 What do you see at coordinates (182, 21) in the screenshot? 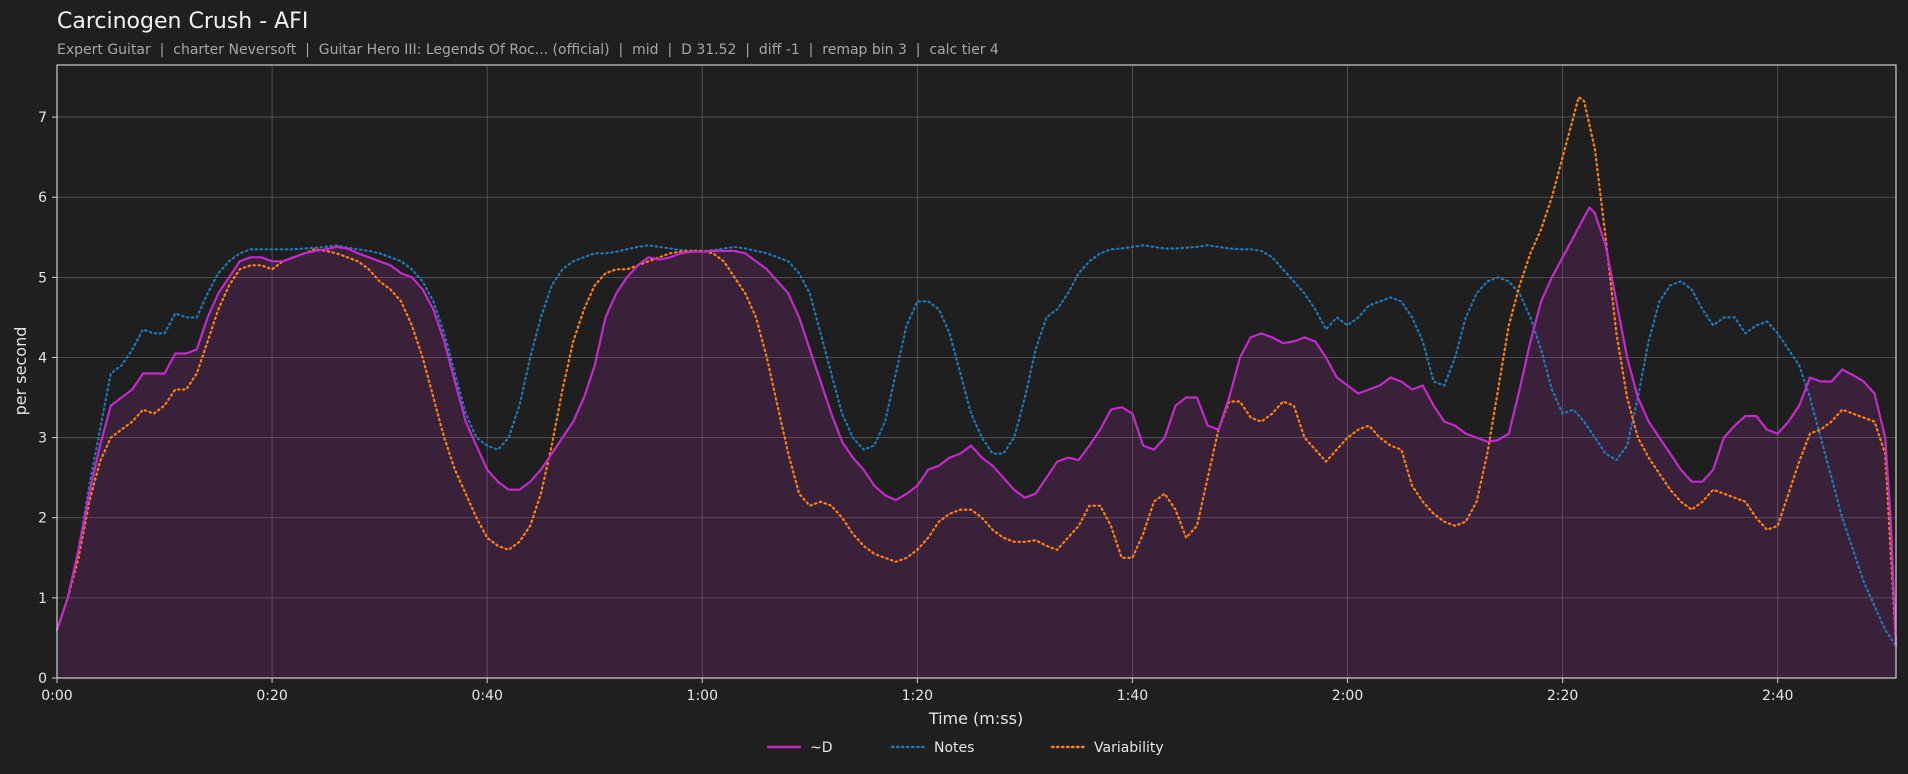
I see `chart-title: Carcinogen Crush - AFI` at bounding box center [182, 21].